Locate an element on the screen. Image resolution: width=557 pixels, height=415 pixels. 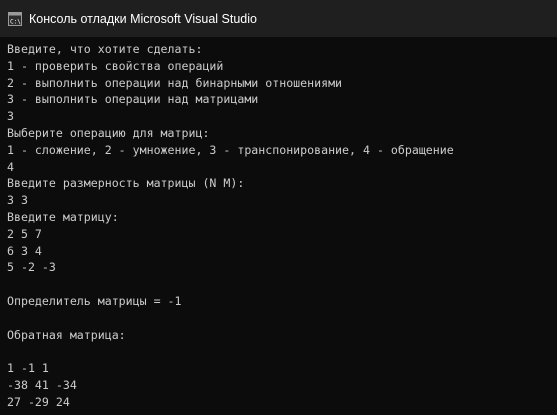
console-line: 3 is located at coordinates (10, 116).